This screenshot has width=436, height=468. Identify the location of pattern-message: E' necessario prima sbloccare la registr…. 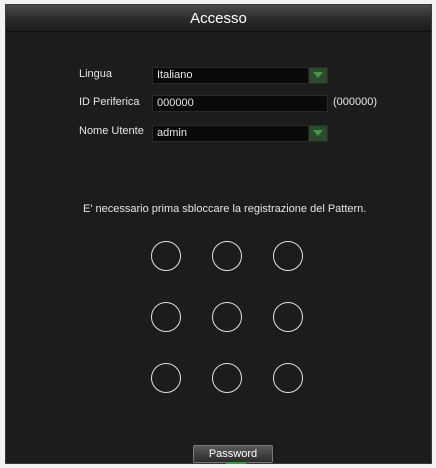
(225, 209).